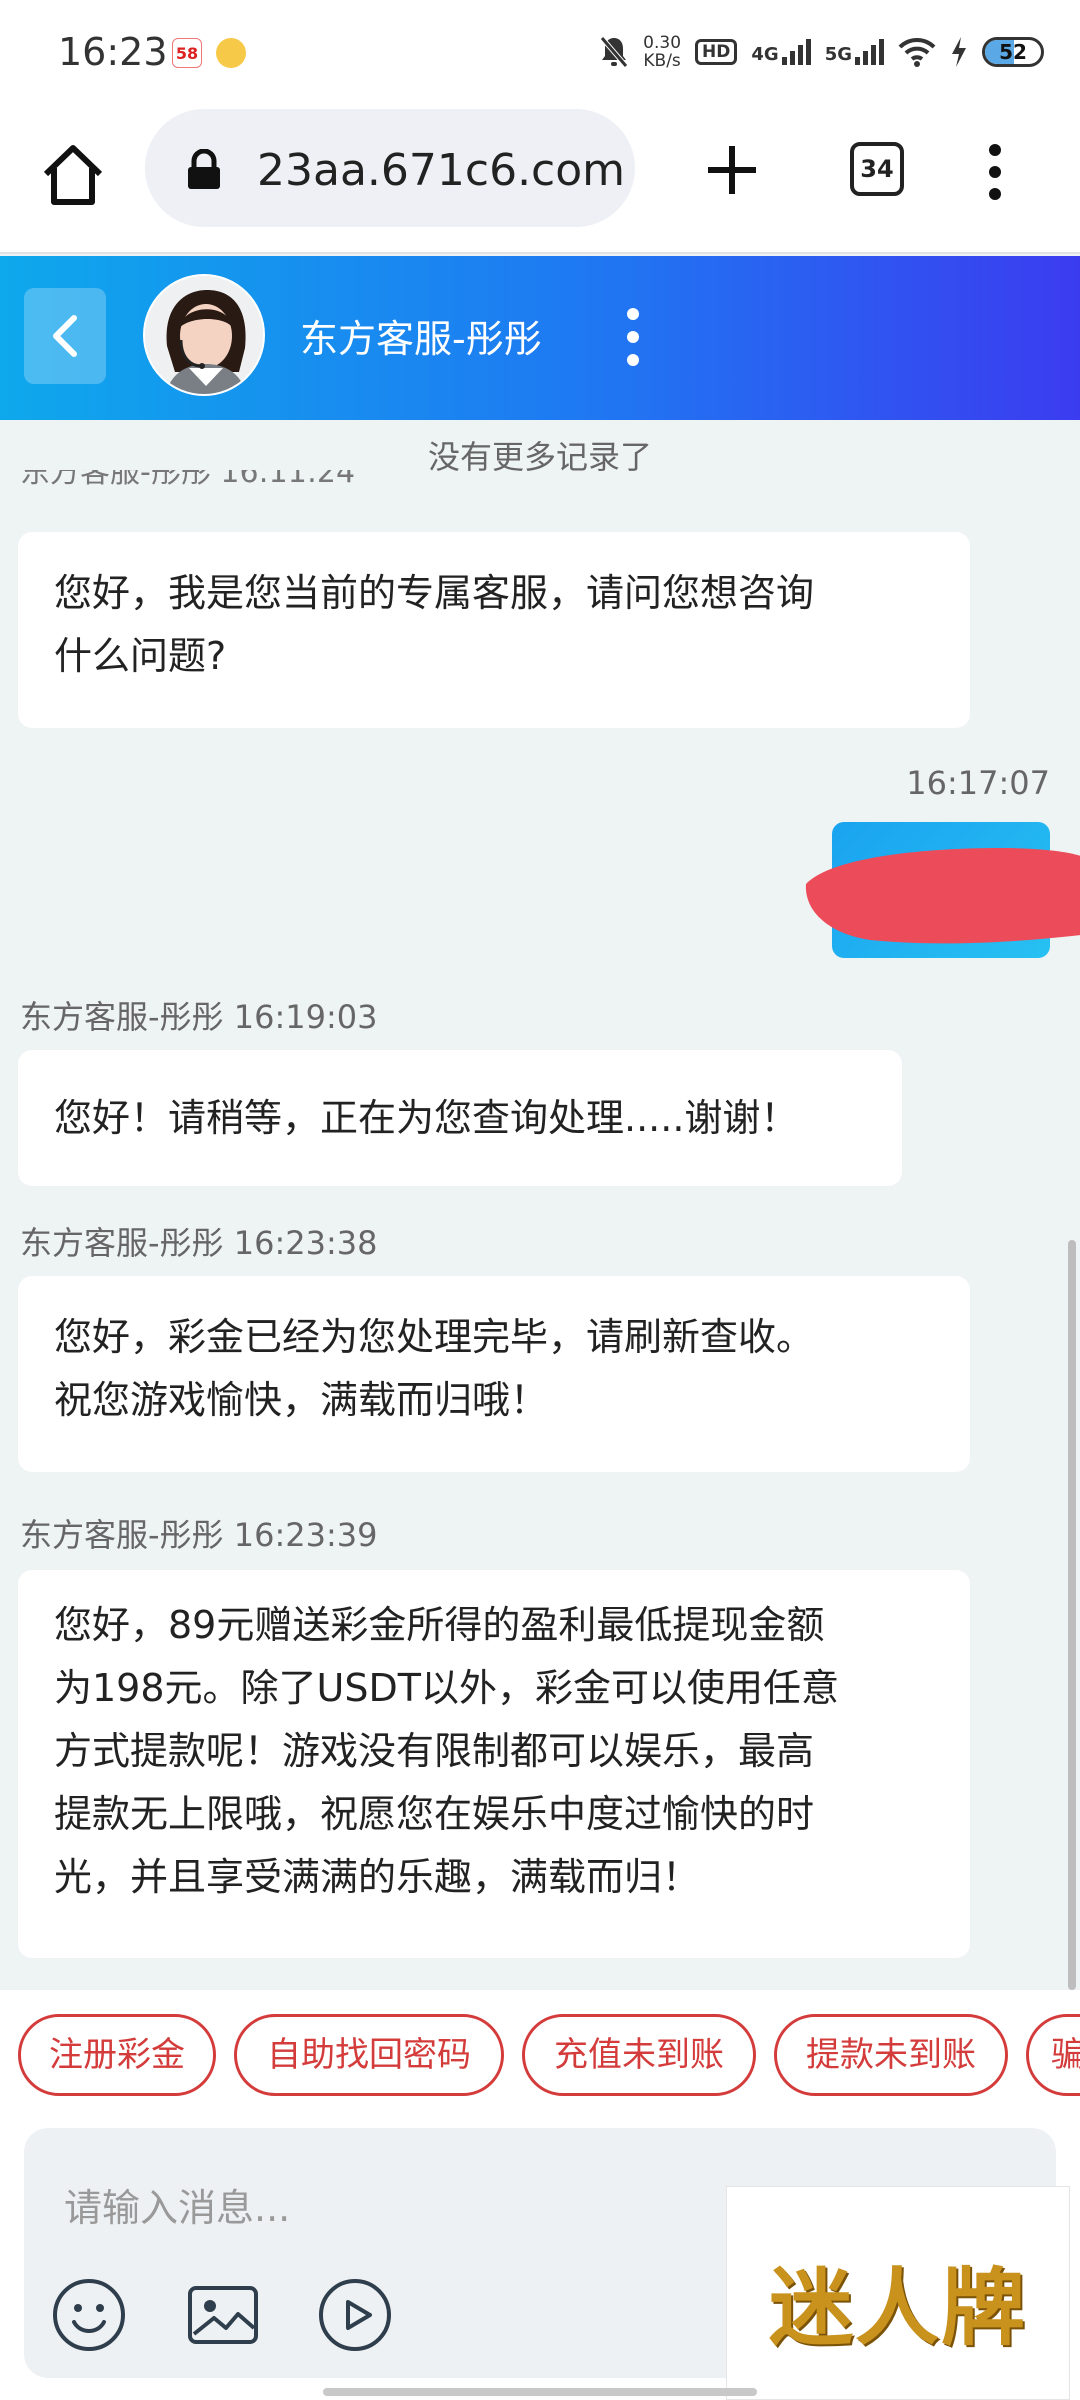 The width and height of the screenshot is (1080, 2400). I want to click on message-bubble: 您好！请稍等，正在为您查询处理.....谢谢！, so click(460, 1118).